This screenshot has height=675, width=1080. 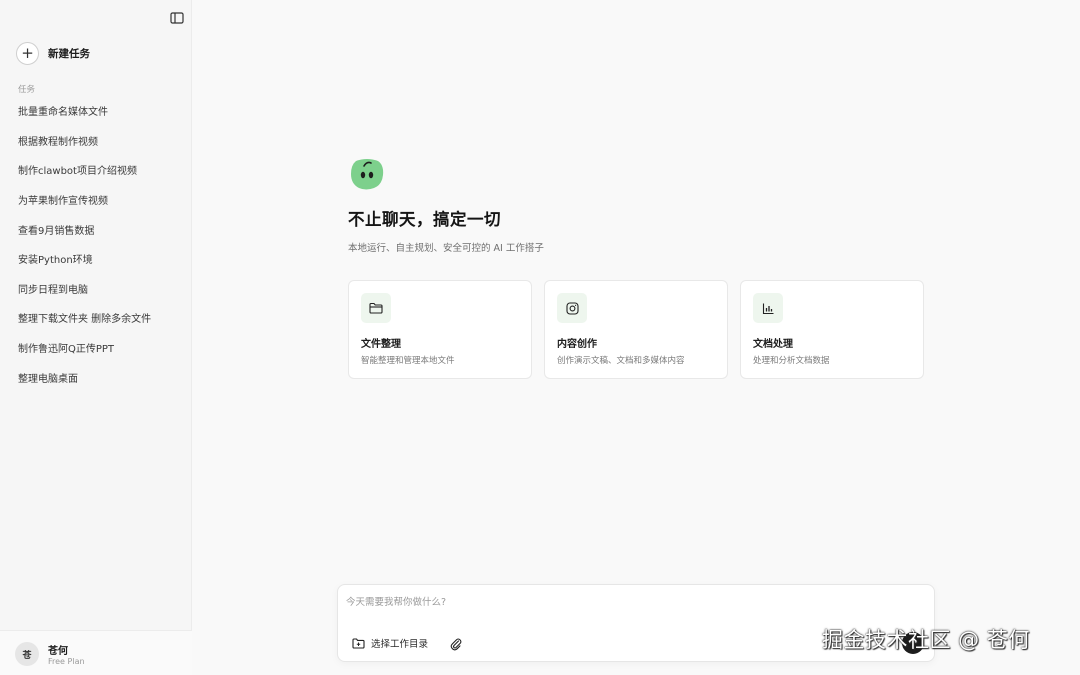 What do you see at coordinates (96, 318) in the screenshot?
I see `task-item: 整理下载文件夹 删除多余文件` at bounding box center [96, 318].